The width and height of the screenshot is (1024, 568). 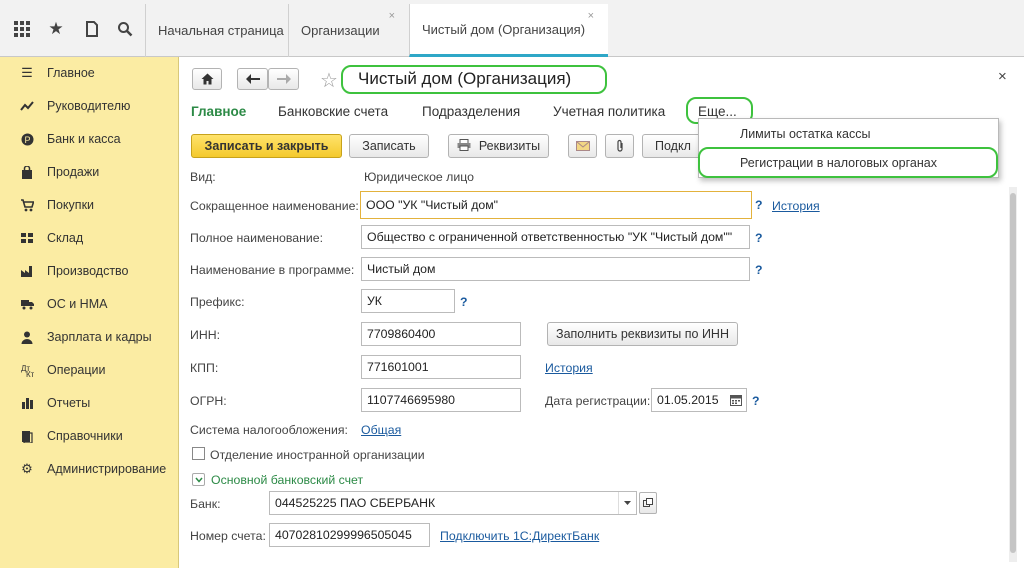 I want to click on menu-icon: ☰, so click(x=27, y=72).